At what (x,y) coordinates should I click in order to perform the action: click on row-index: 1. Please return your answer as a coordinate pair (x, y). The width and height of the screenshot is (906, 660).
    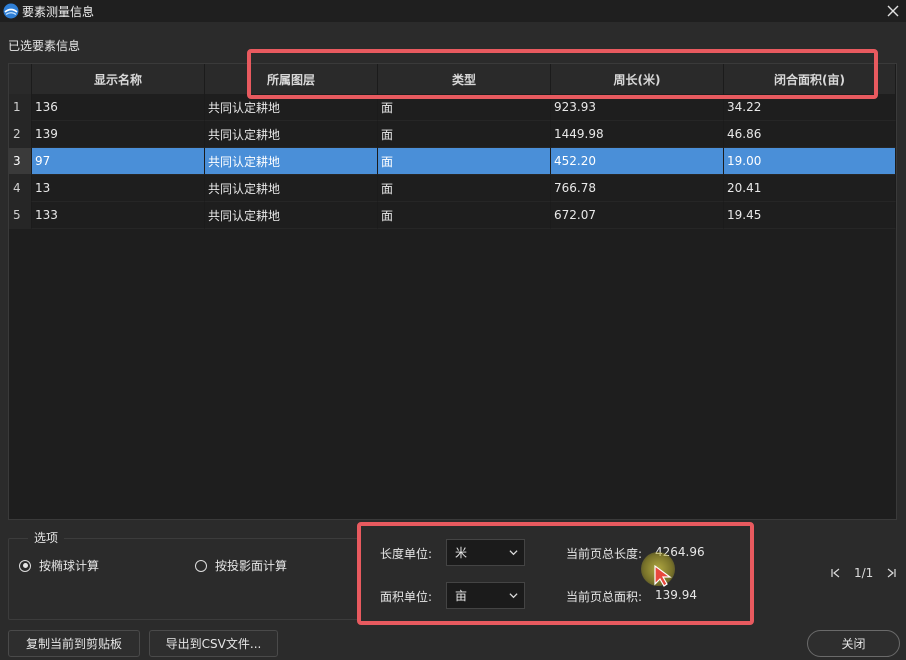
    Looking at the image, I should click on (20, 107).